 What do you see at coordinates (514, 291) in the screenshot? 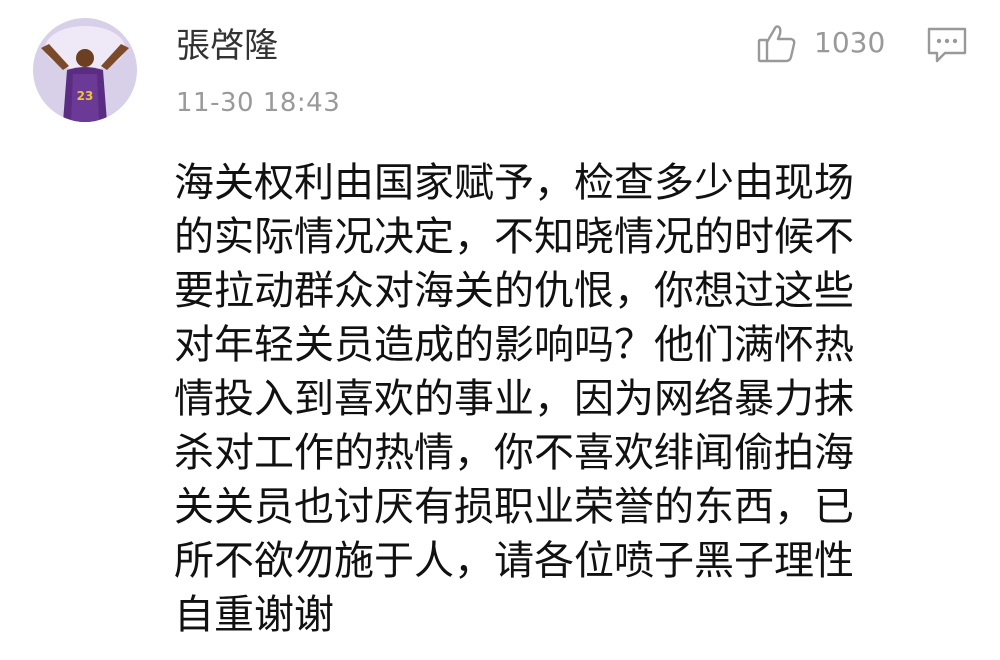
I see `comment-line: 要拉动群众对海关的仇恨，你想过这些` at bounding box center [514, 291].